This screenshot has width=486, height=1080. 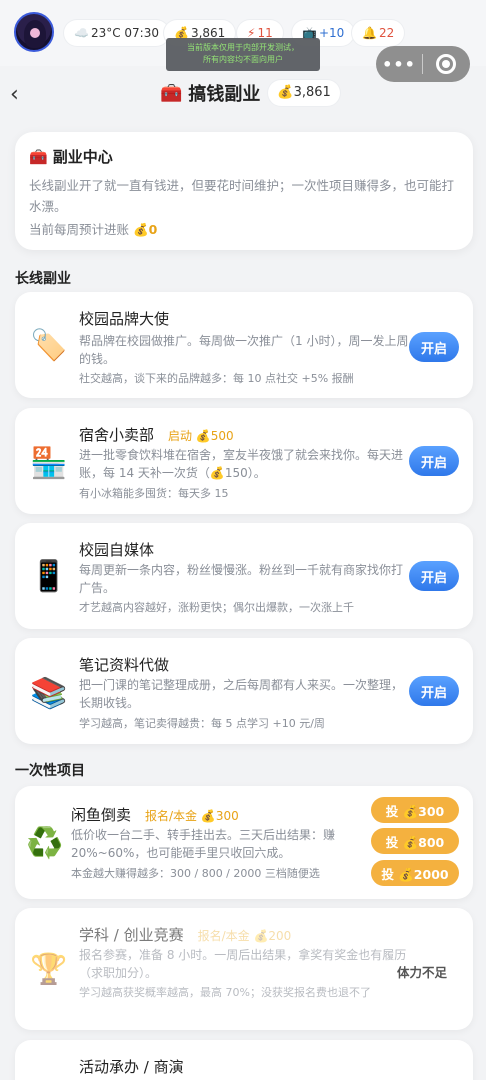 I want to click on hustle-description: 帮品牌在校园做推广。每周做一次推广（1 小时），周一发上周的钱。, so click(x=244, y=350).